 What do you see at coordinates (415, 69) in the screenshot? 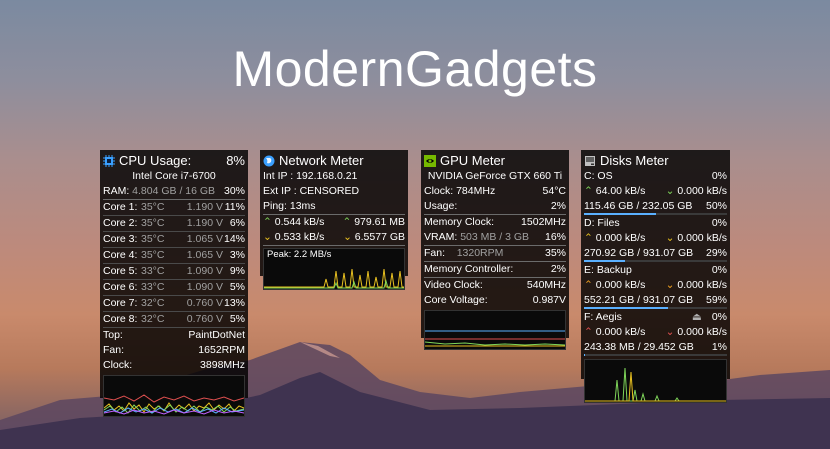
I see `page-title: ModernGadgets` at bounding box center [415, 69].